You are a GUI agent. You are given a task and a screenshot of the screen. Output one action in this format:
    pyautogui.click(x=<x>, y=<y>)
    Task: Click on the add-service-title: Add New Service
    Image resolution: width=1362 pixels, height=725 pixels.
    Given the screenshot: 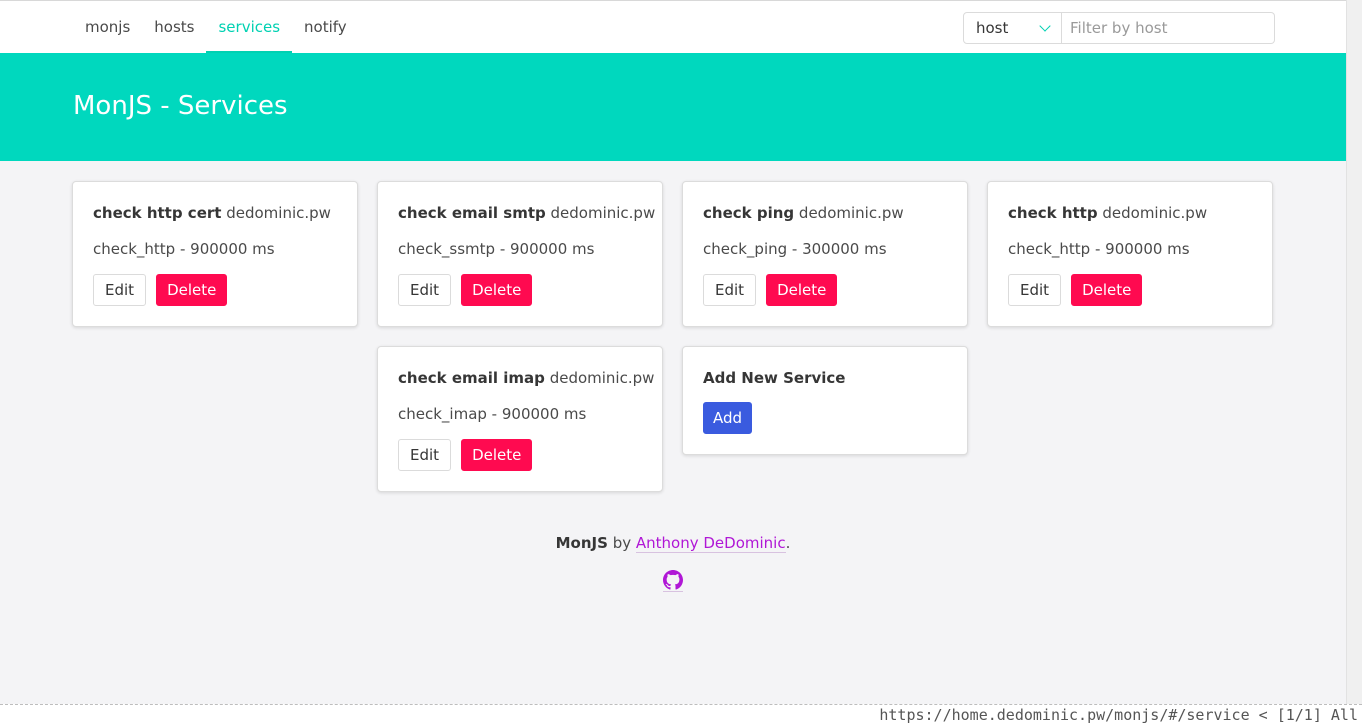 What is the action you would take?
    pyautogui.click(x=774, y=378)
    